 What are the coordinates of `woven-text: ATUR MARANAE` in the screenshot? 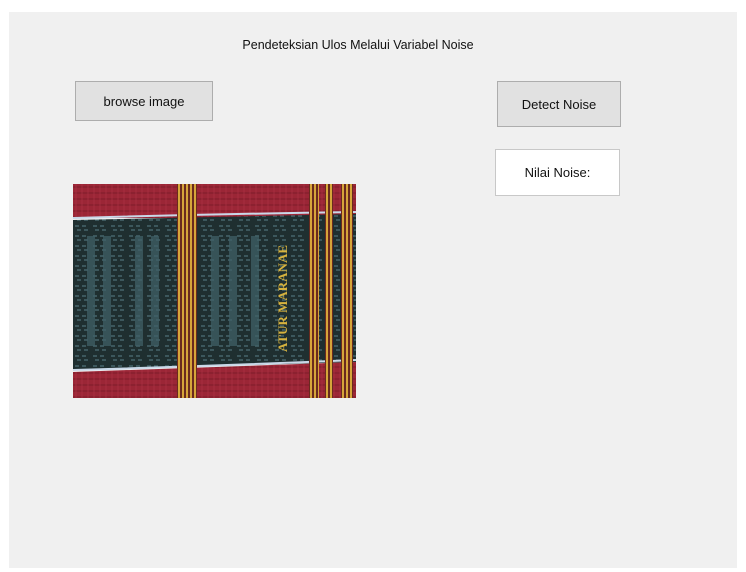 It's located at (282, 298).